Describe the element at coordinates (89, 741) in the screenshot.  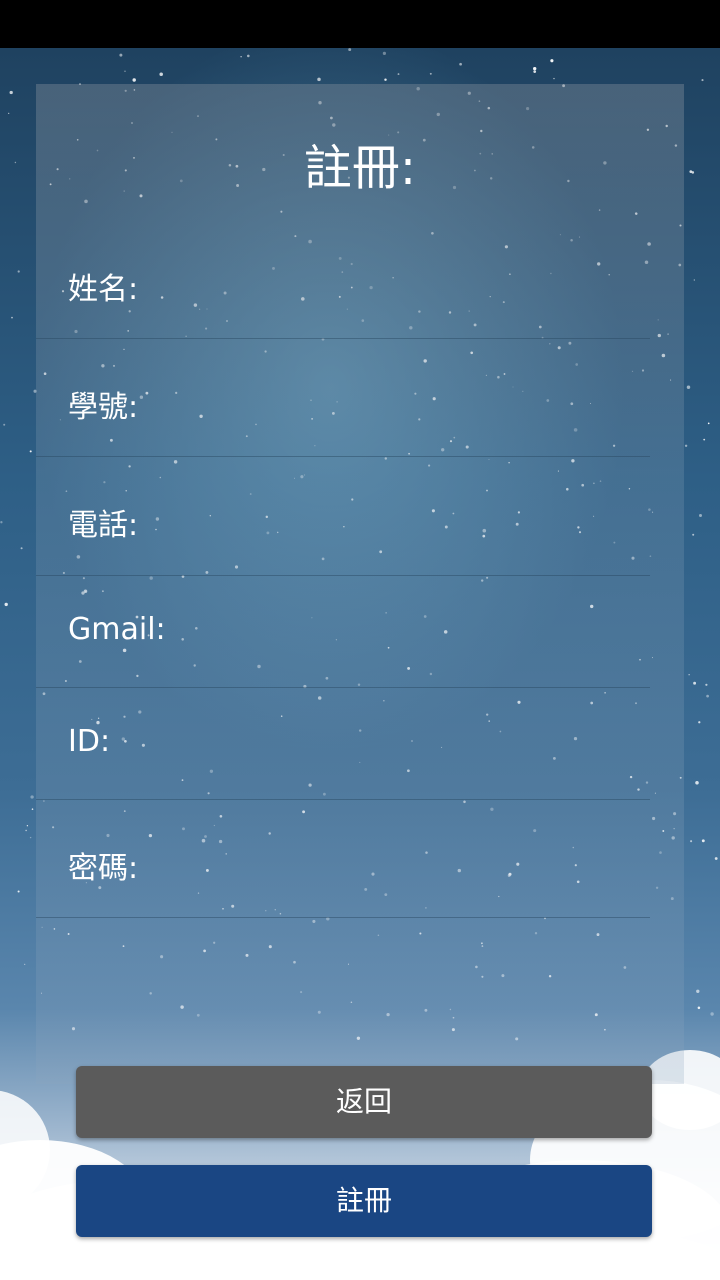
I see `id-label: ID:` at that location.